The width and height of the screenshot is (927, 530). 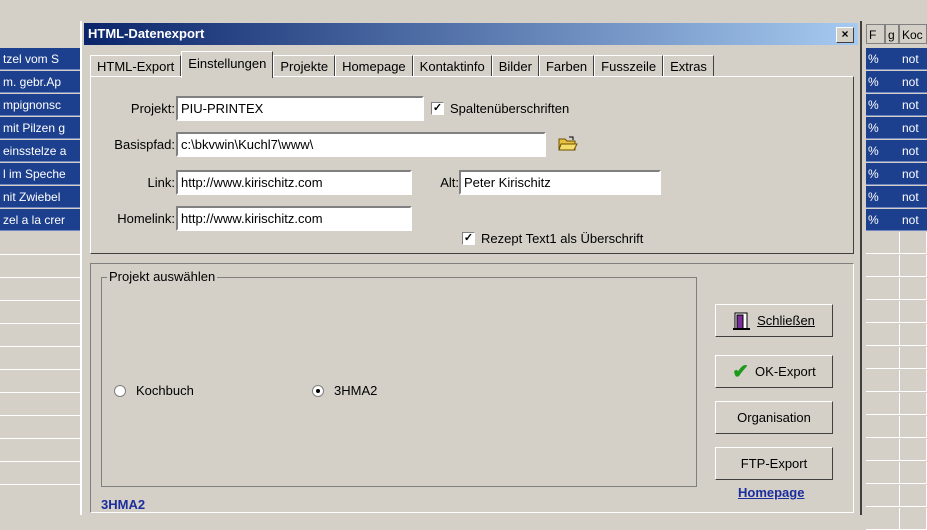 I want to click on alt-input: Peter Kirischitz, so click(x=560, y=182).